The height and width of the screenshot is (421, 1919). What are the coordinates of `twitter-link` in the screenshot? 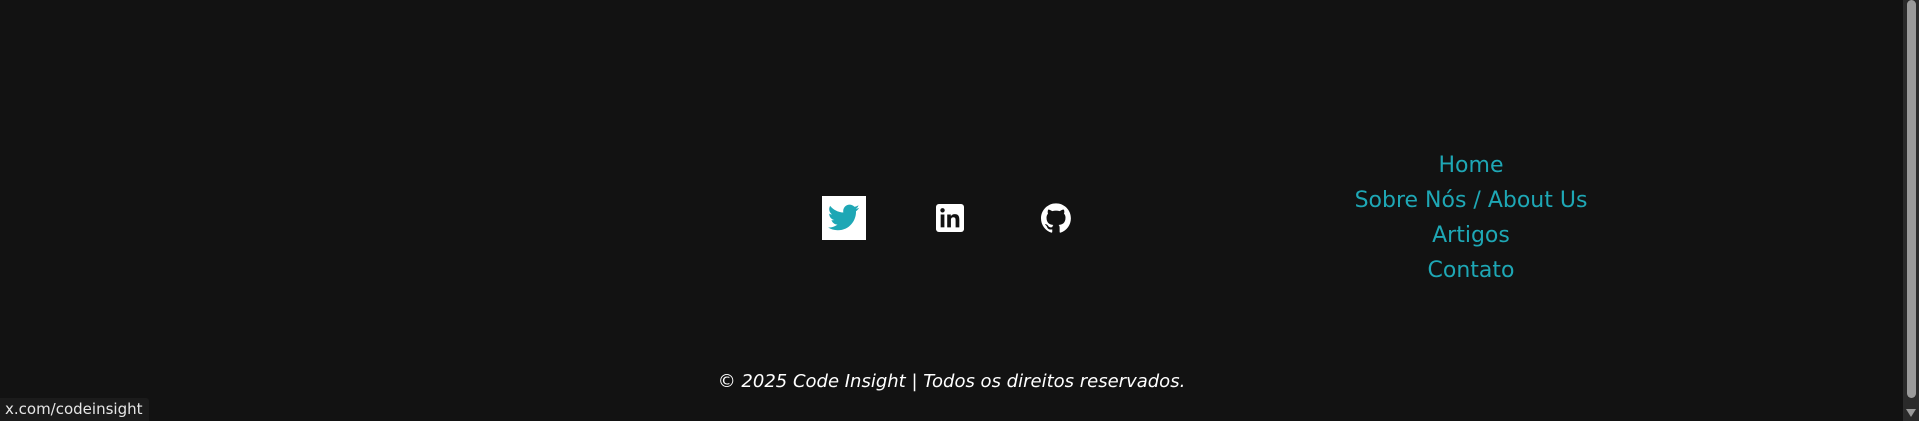 It's located at (844, 218).